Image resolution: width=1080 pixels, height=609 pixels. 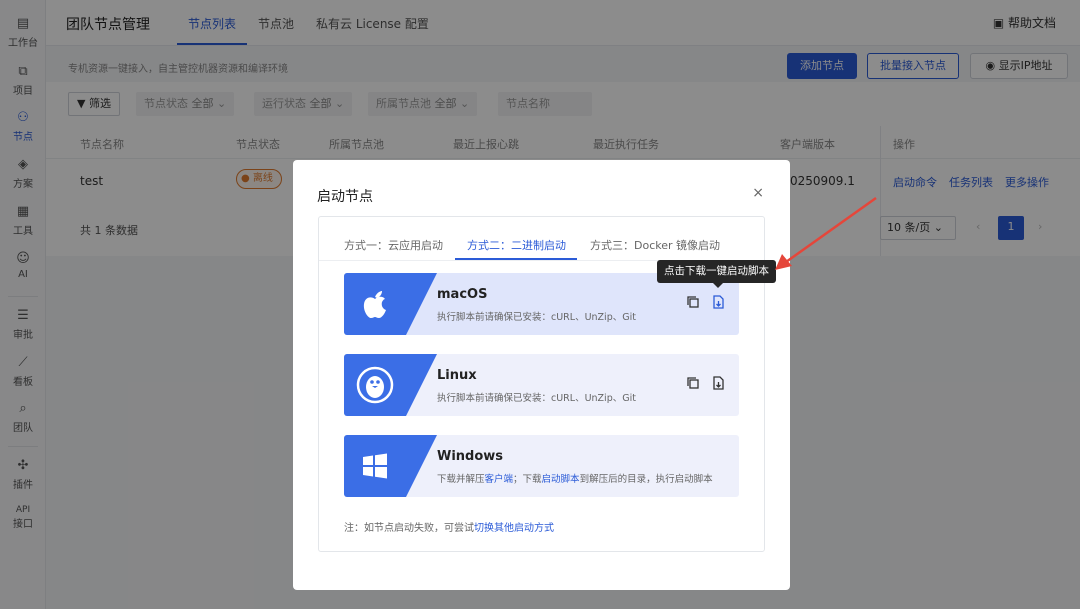 What do you see at coordinates (716, 271) in the screenshot?
I see `download-tooltip: 点击下载一键启动脚本` at bounding box center [716, 271].